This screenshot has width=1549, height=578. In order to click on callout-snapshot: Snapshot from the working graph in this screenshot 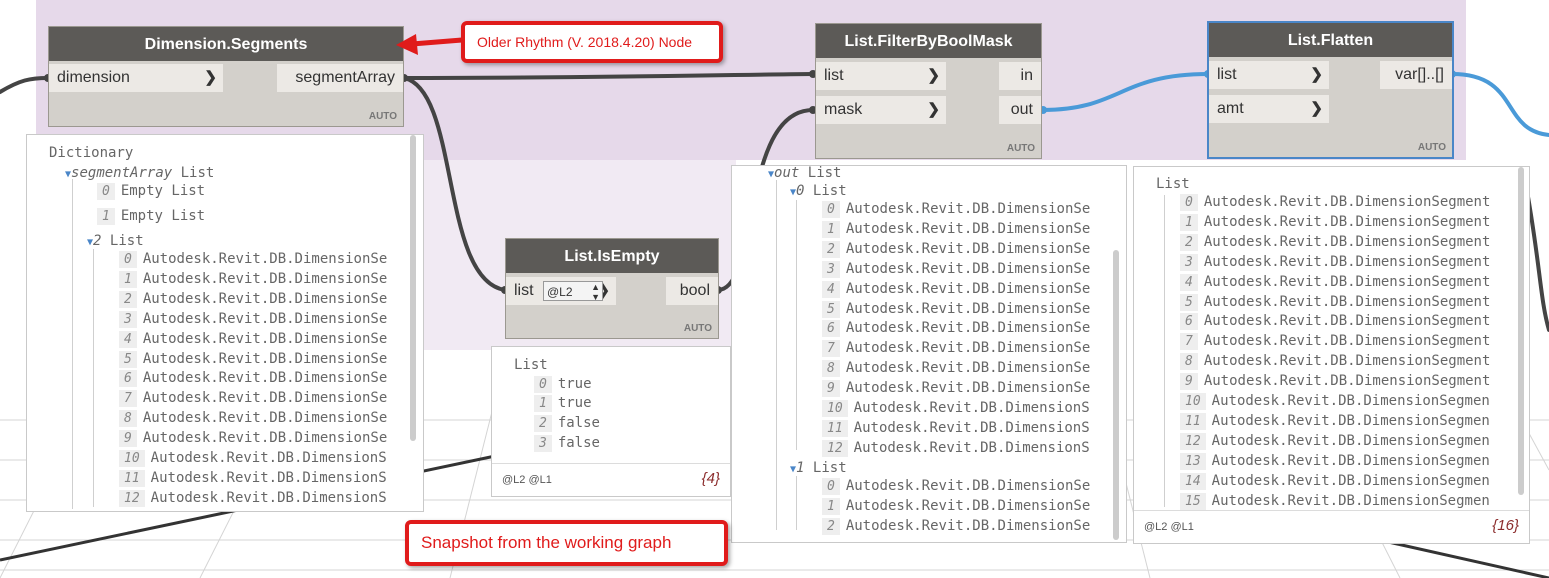, I will do `click(566, 543)`.